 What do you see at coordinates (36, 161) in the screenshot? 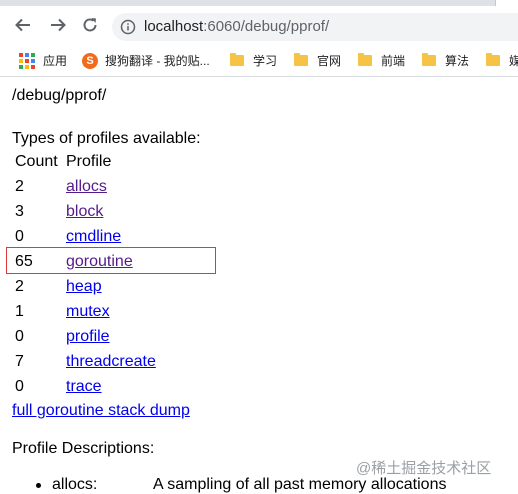
I see `column-header-count: Count` at bounding box center [36, 161].